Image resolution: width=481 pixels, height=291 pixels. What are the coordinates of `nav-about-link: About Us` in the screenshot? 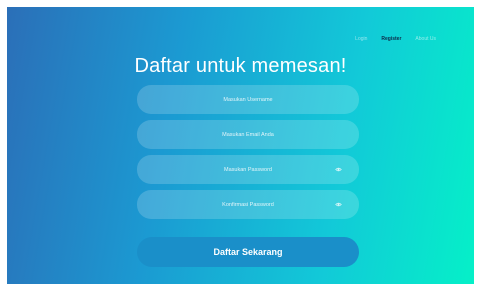 It's located at (425, 39).